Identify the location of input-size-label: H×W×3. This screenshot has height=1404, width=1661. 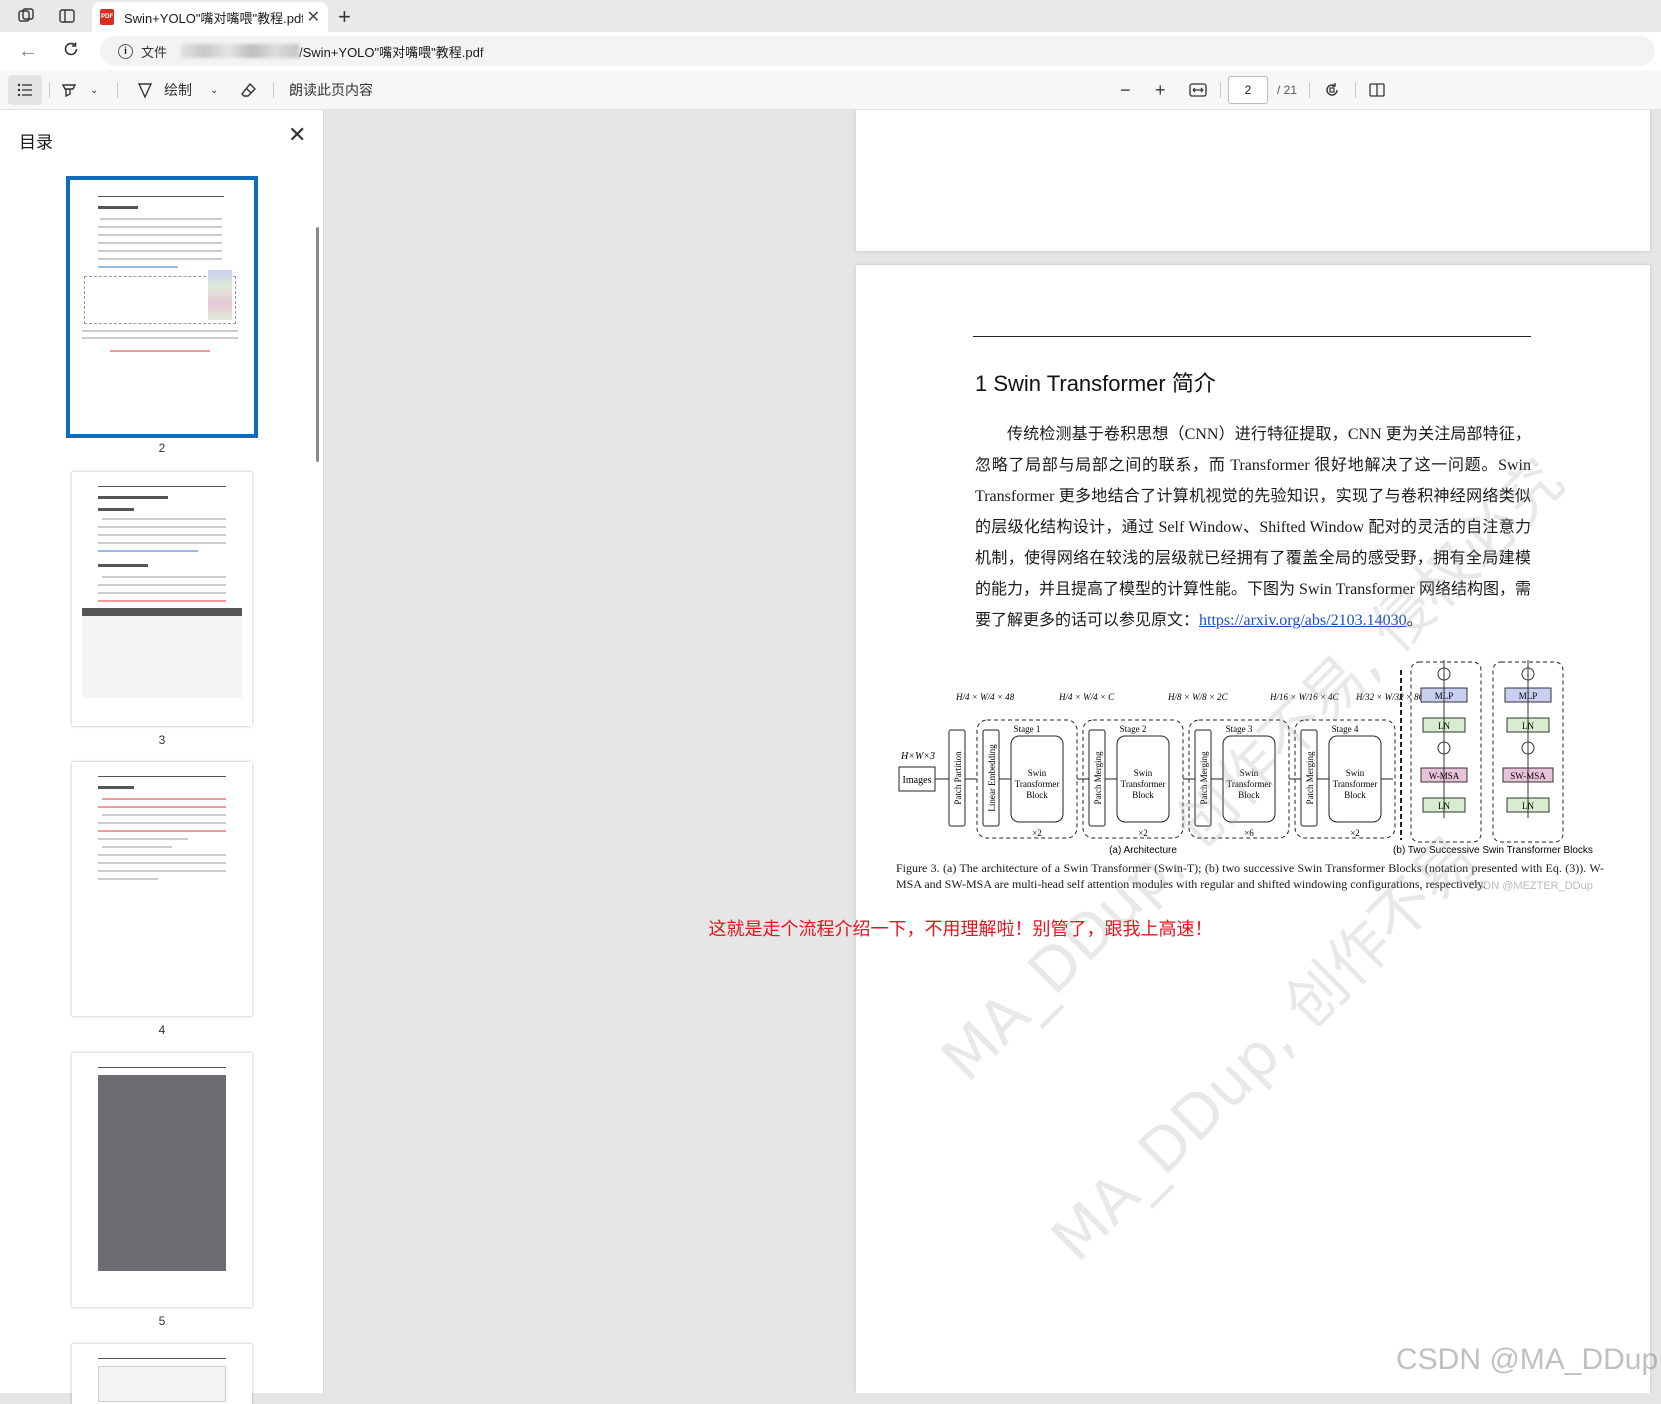
(917, 756).